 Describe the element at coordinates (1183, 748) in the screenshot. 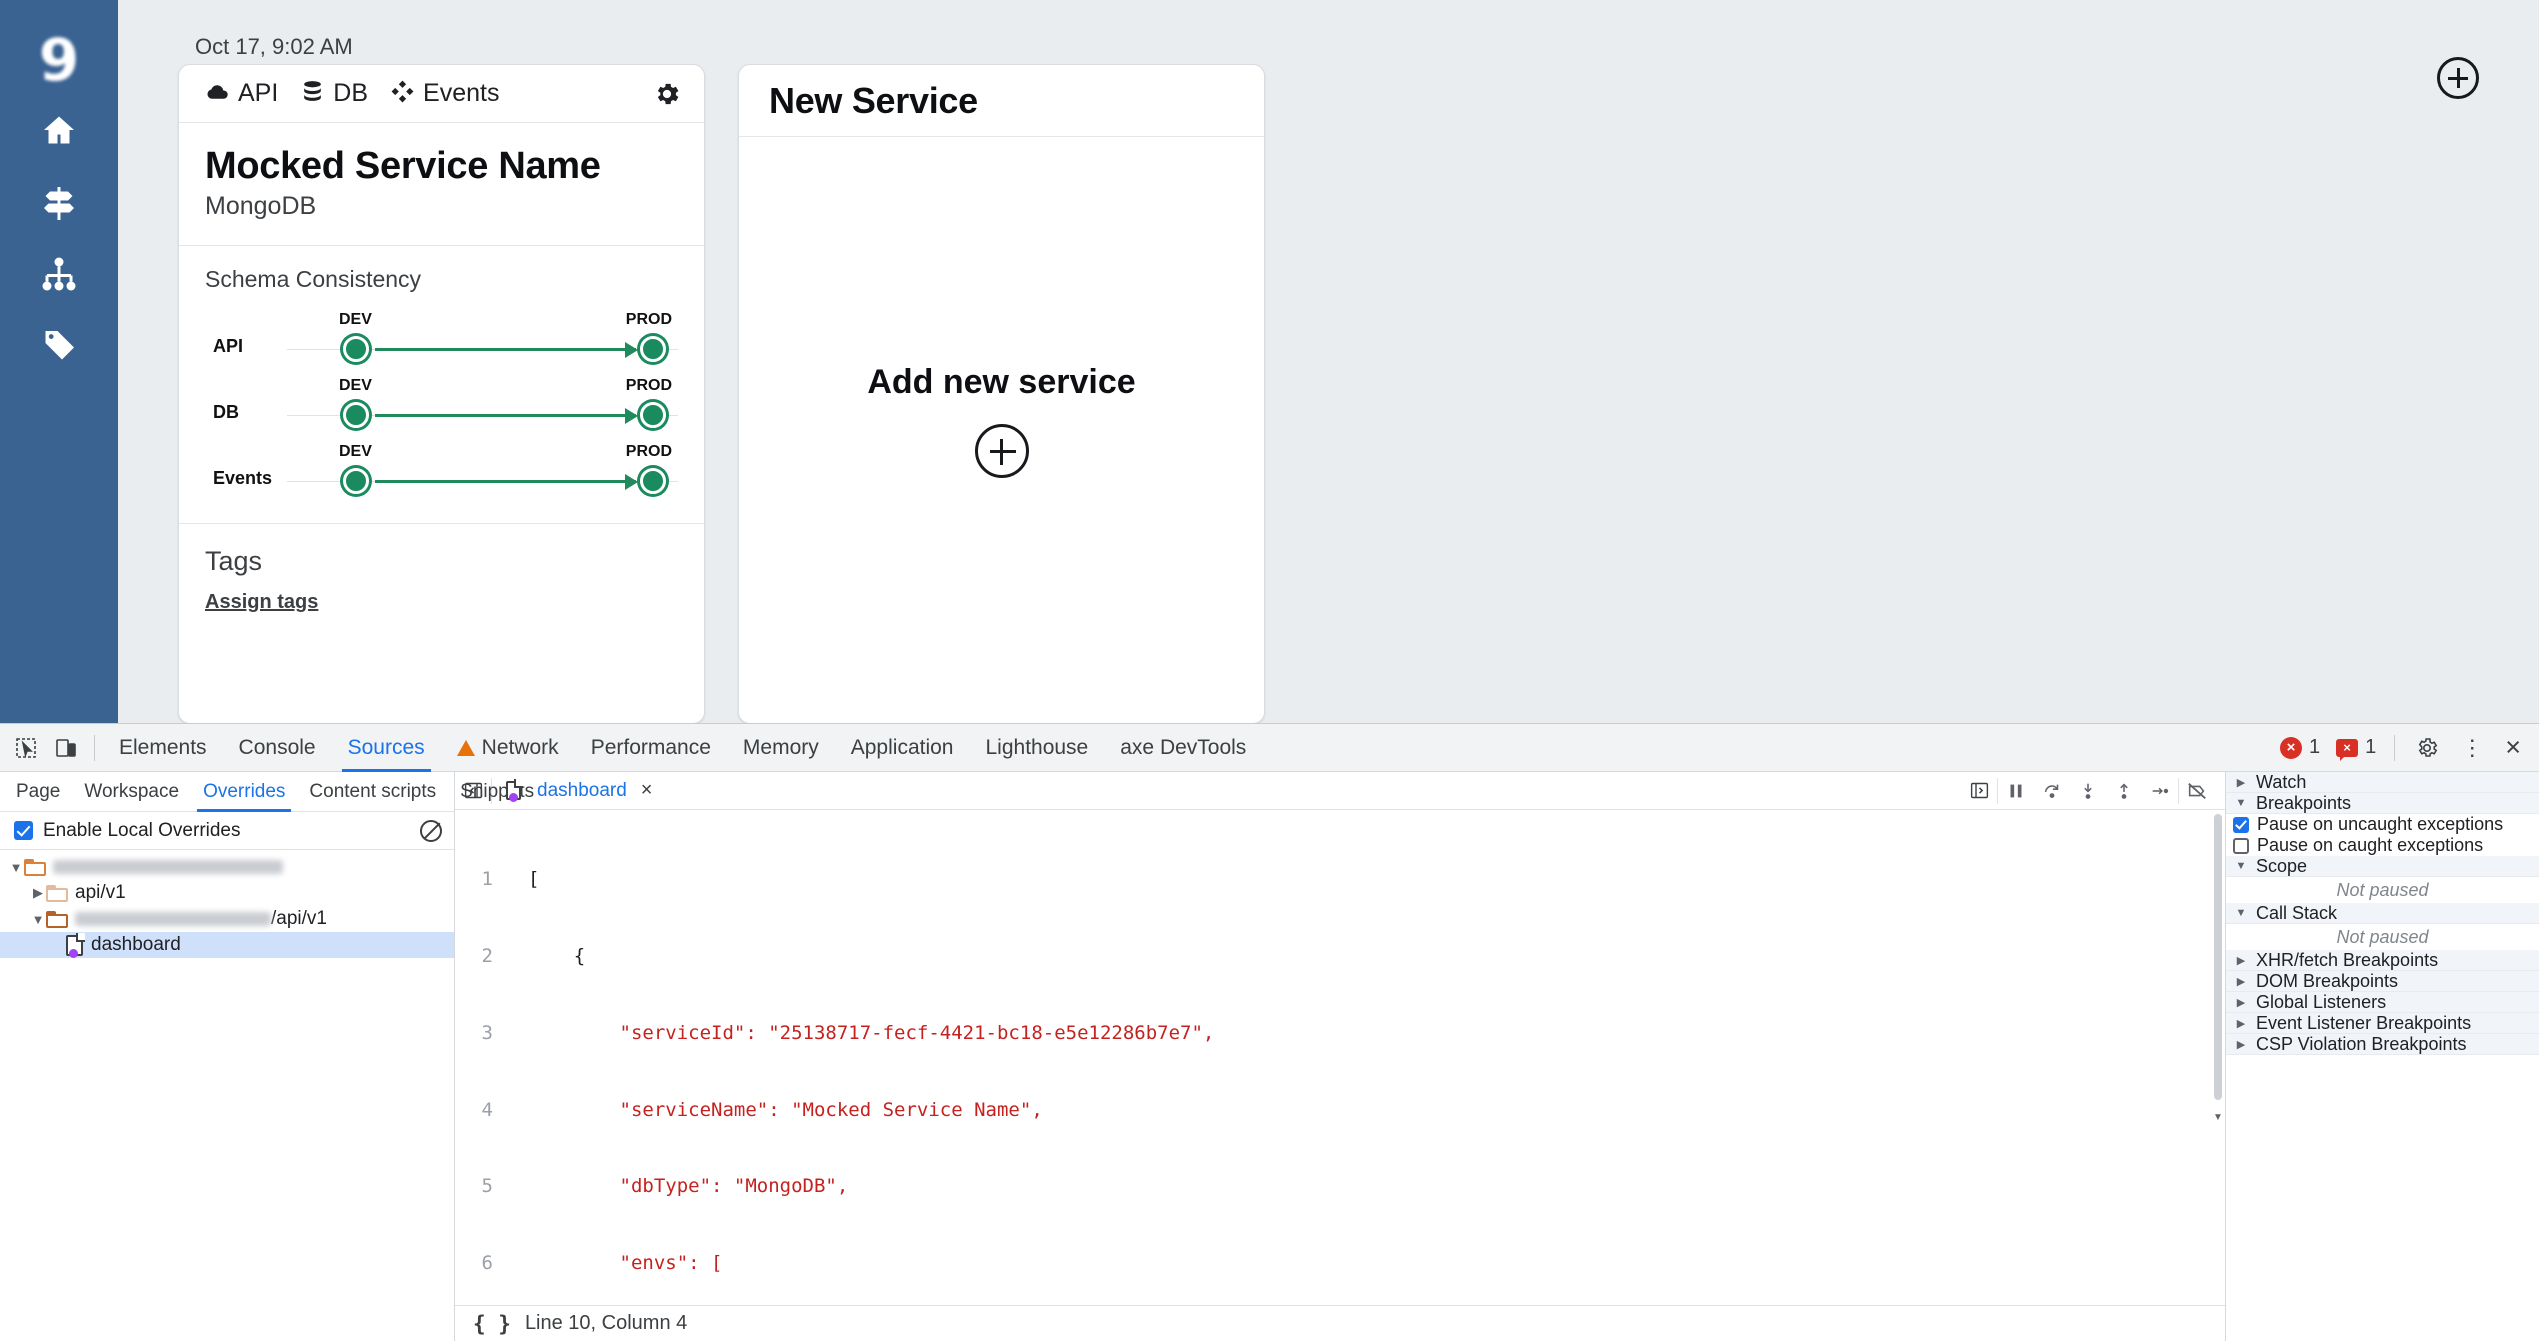

I see `tab-axe-devtools: axe DevTools` at that location.